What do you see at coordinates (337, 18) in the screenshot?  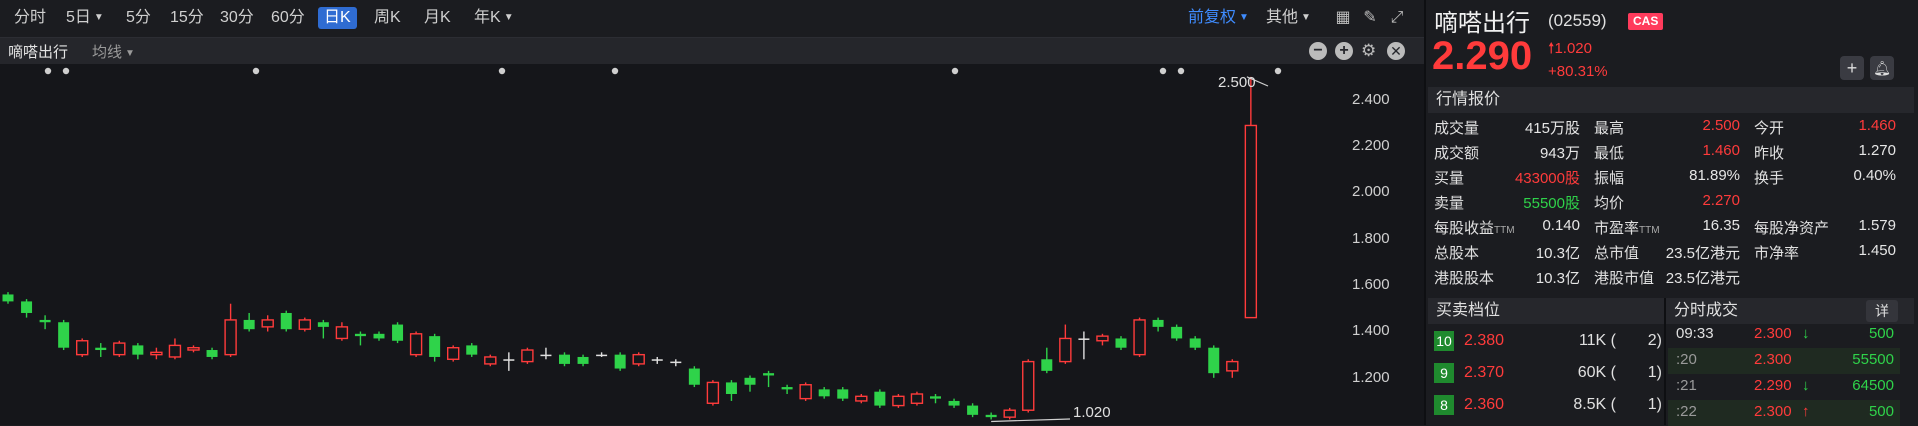 I see `period-daily-k: 日K` at bounding box center [337, 18].